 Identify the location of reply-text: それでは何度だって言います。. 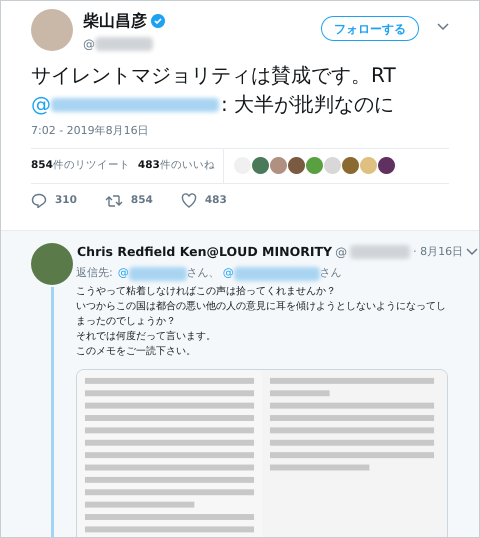
(146, 337).